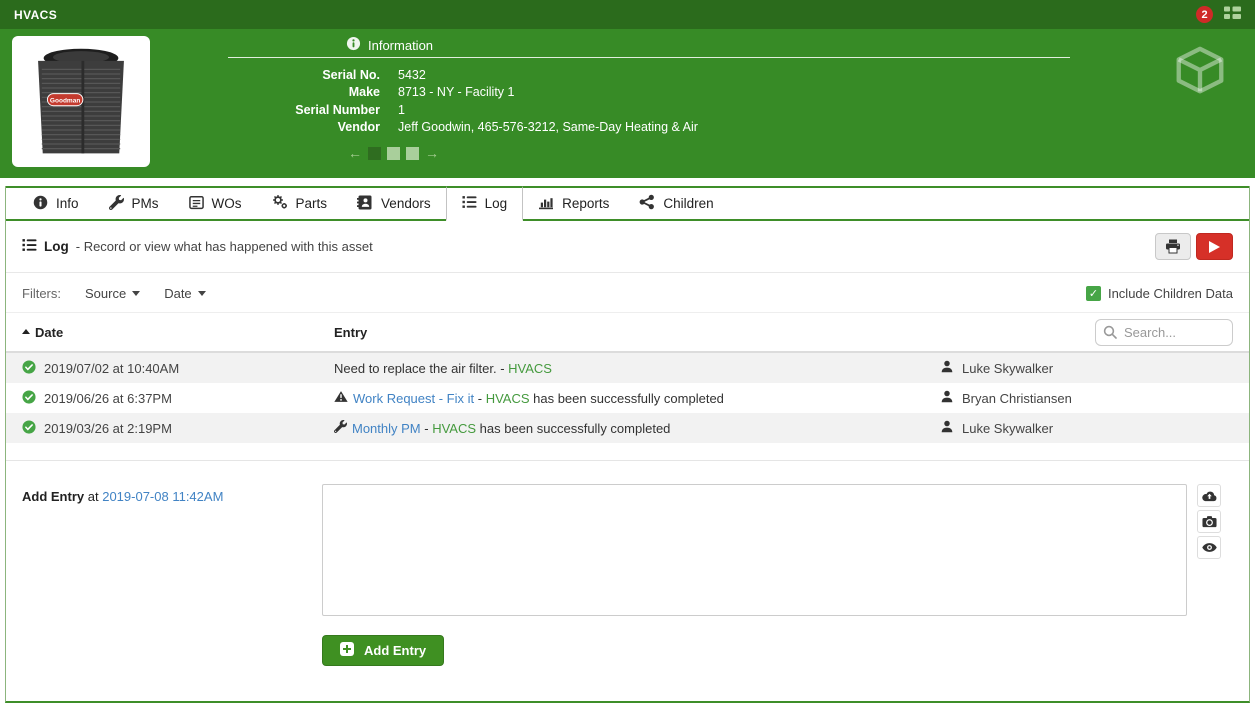 The image size is (1255, 711). Describe the element at coordinates (162, 496) in the screenshot. I see `entry-timestamp-link: 2019-07-08 11:42AM` at that location.